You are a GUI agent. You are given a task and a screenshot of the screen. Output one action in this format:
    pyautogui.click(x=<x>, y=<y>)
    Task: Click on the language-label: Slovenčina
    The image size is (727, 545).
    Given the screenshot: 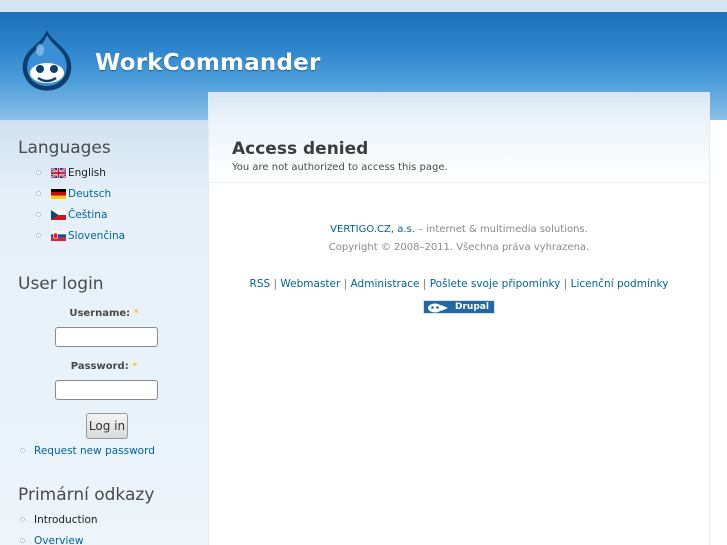 What is the action you would take?
    pyautogui.click(x=97, y=236)
    